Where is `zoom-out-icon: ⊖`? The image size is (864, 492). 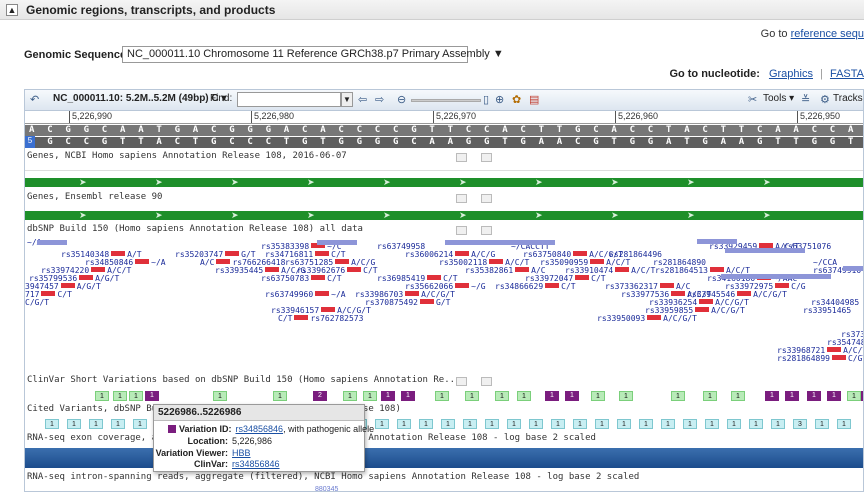
zoom-out-icon: ⊖ is located at coordinates (401, 99).